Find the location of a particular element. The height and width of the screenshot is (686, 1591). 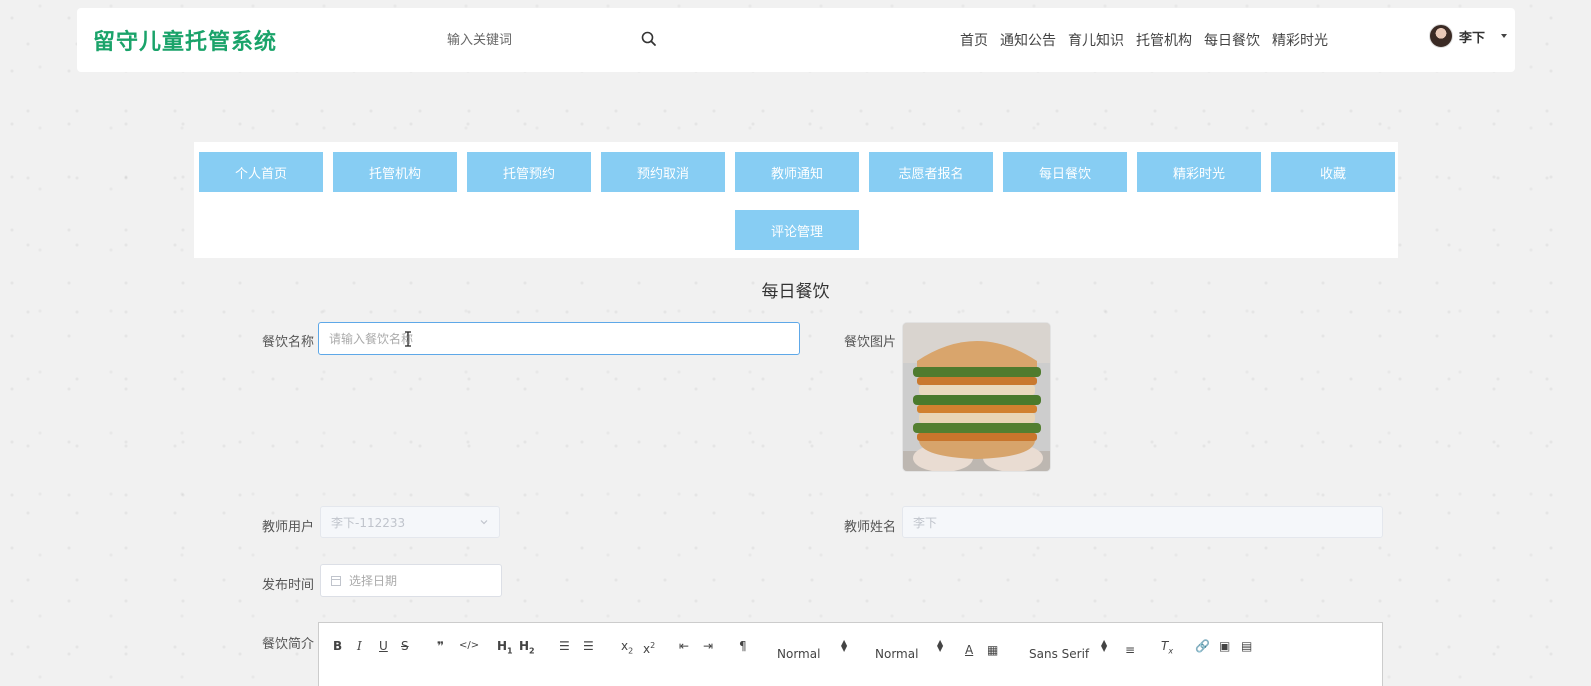

nav-parenting: 育儿知识 is located at coordinates (1096, 40).